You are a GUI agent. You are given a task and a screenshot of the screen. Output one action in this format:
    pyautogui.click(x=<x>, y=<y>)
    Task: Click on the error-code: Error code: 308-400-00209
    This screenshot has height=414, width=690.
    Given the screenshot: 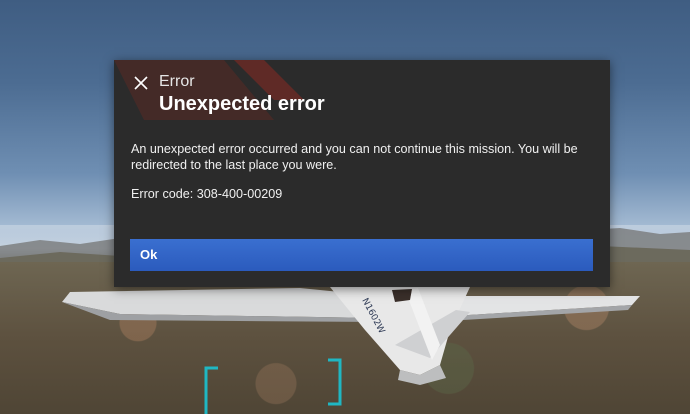 What is the action you would take?
    pyautogui.click(x=207, y=194)
    